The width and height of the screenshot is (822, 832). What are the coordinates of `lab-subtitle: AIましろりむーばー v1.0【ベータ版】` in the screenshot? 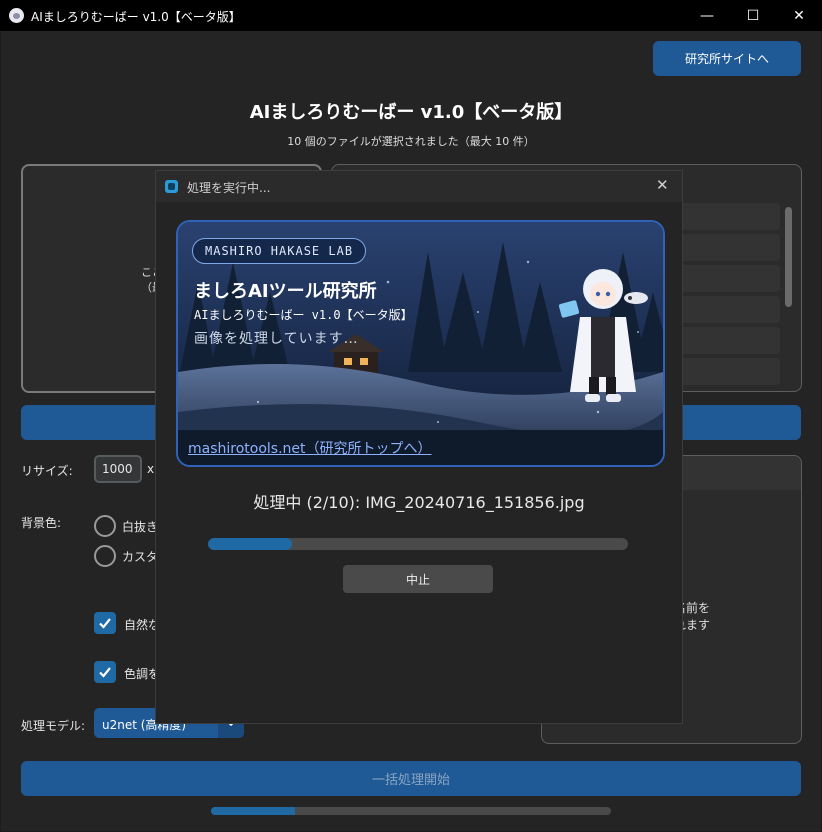 It's located at (303, 315).